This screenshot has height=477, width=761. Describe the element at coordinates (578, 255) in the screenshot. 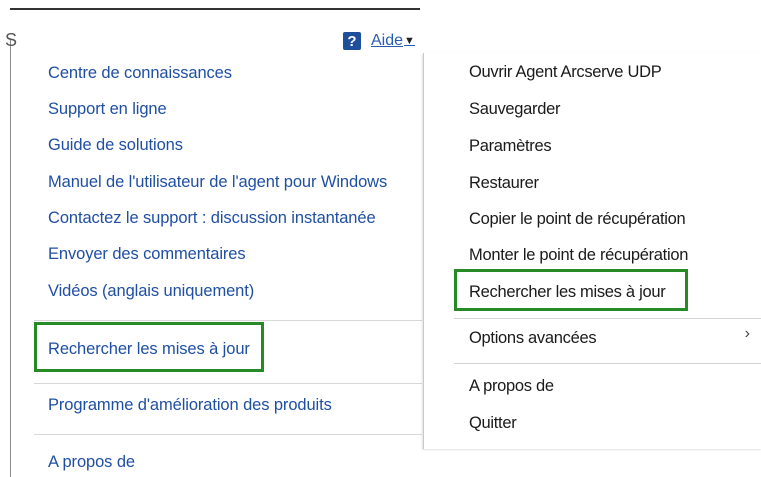

I see `menu-item-mount-recovery-point: Monter le point de récupération` at that location.